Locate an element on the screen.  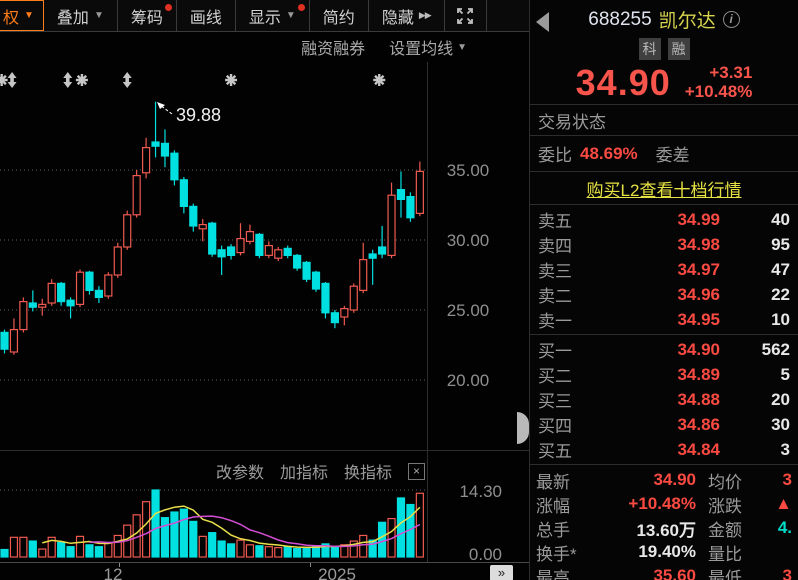
stat-value: 3 is located at coordinates (787, 479).